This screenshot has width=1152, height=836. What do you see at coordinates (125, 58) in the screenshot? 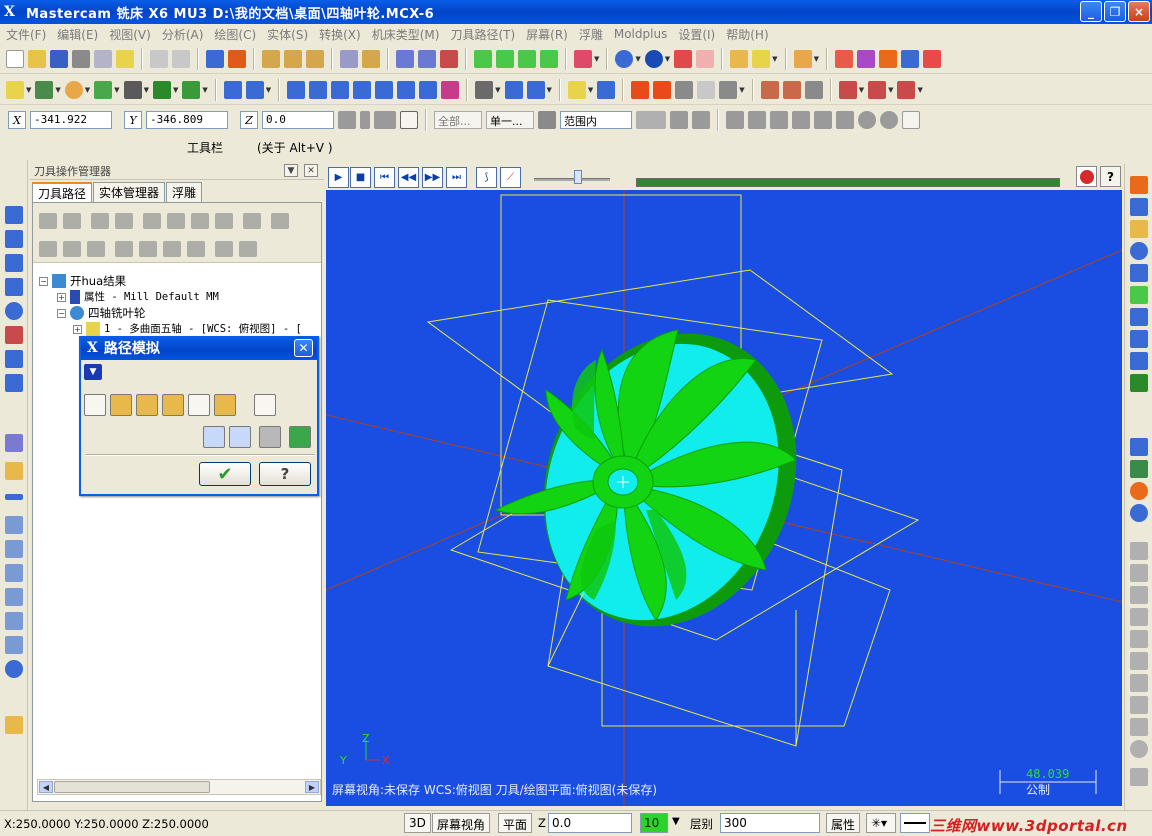
I see `wizard-icon` at bounding box center [125, 58].